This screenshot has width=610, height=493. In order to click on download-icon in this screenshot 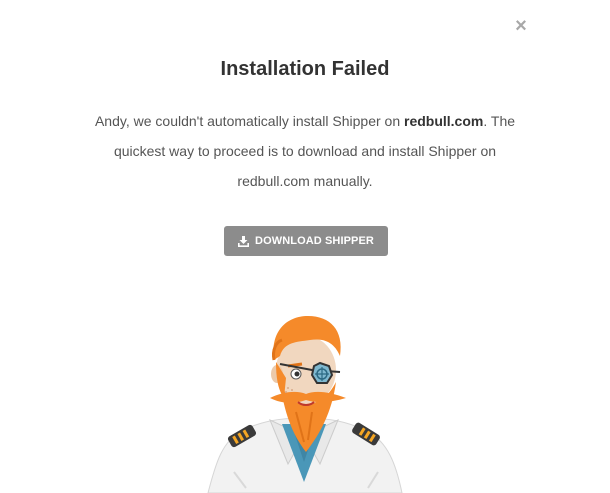, I will do `click(244, 241)`.